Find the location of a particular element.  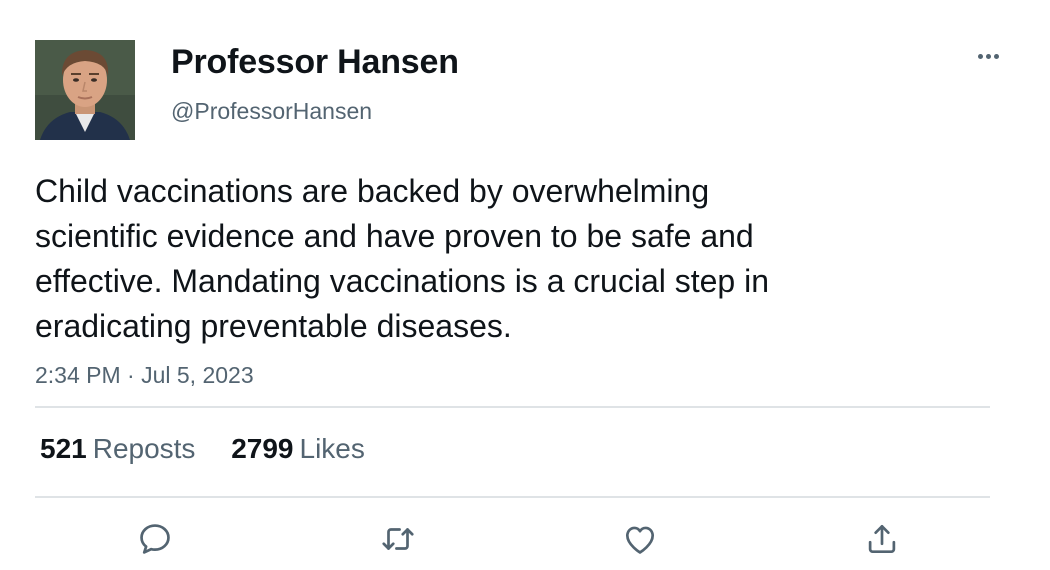

share-button is located at coordinates (882, 539).